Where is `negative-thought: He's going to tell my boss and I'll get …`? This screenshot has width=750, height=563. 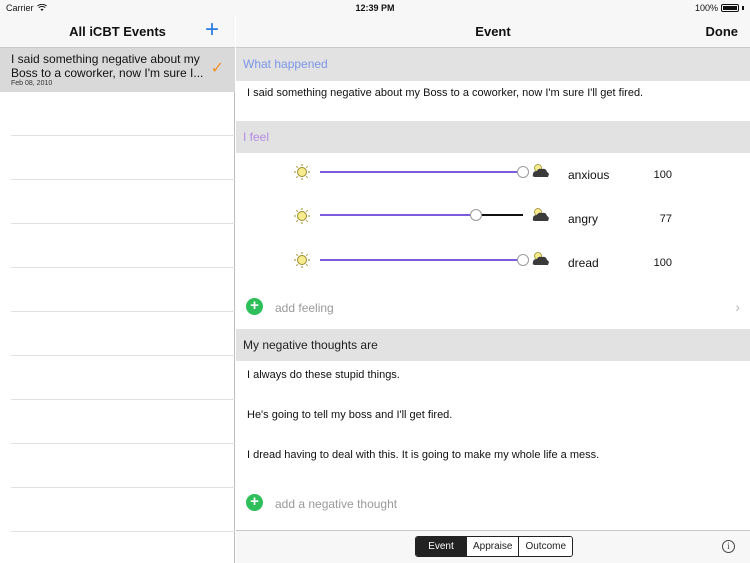 negative-thought: He's going to tell my boss and I'll get … is located at coordinates (349, 415).